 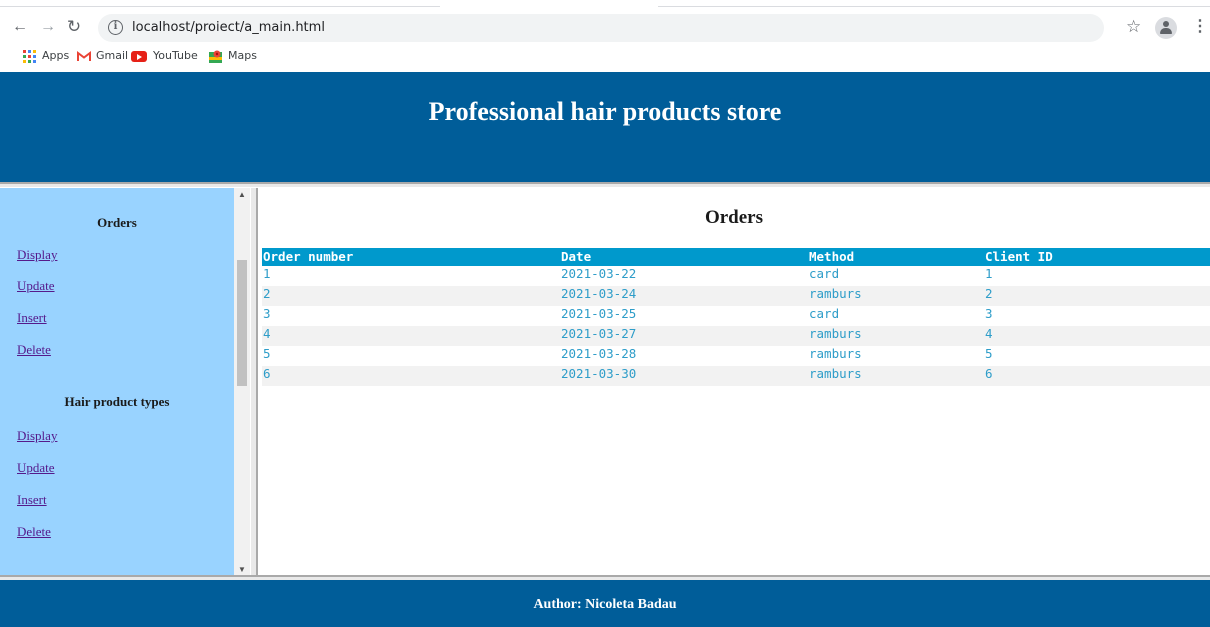 I want to click on cell-client-id: 2, so click(x=1097, y=296).